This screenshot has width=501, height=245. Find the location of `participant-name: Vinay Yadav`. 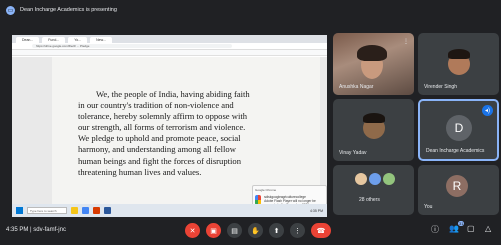

participant-name: Vinay Yadav is located at coordinates (353, 153).